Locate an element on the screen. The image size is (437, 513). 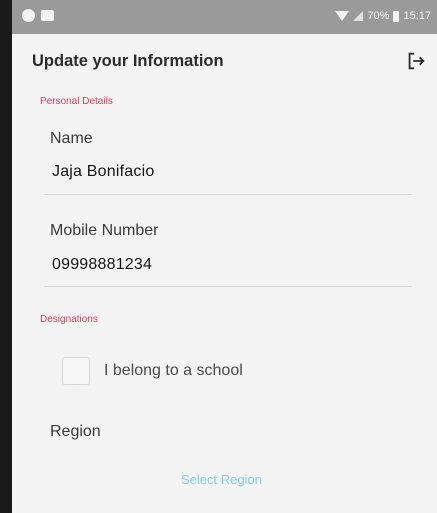
app-header: Update your Information is located at coordinates (224, 61).